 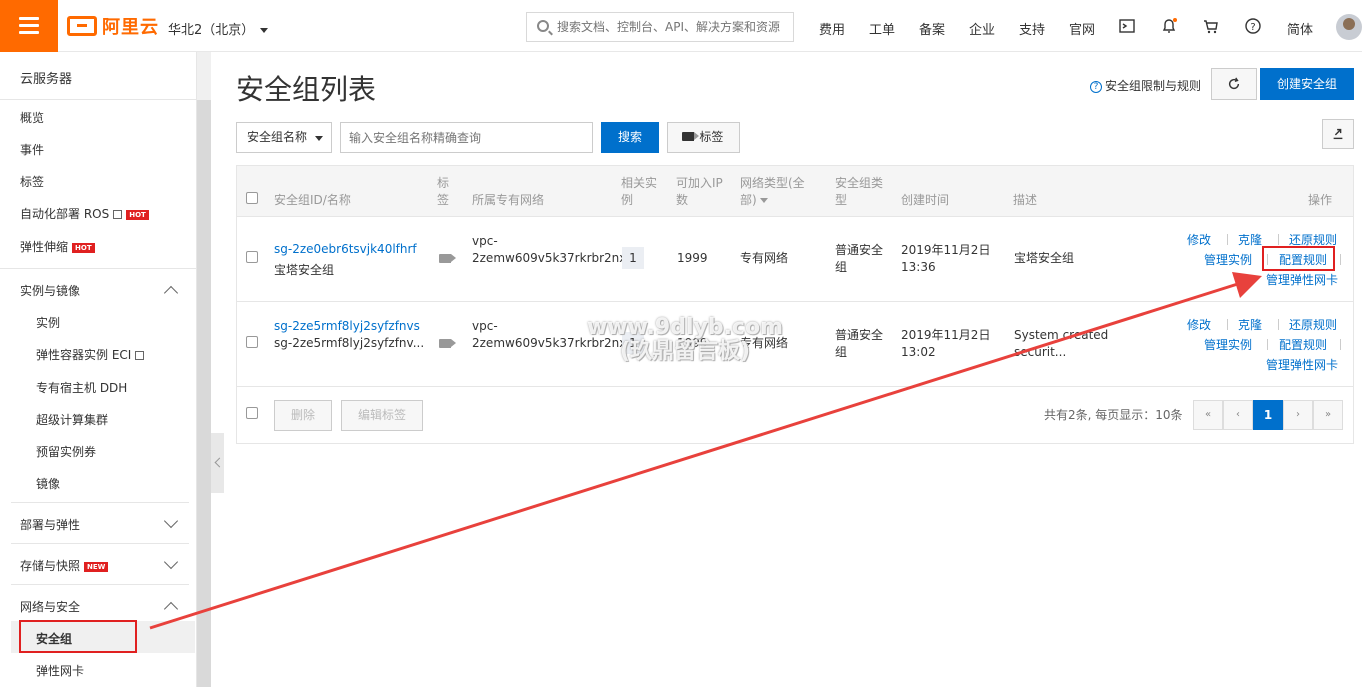 I want to click on vpc-prefix: vpc-, so click(x=485, y=241).